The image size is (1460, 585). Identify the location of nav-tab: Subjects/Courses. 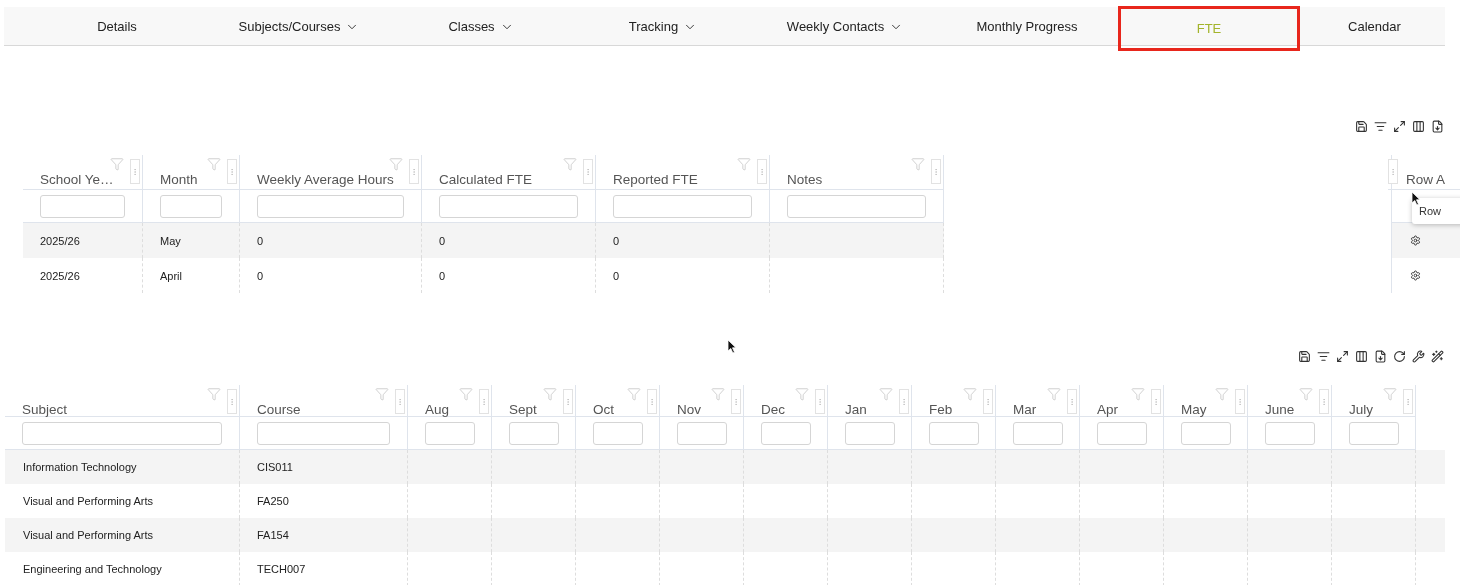
(299, 26).